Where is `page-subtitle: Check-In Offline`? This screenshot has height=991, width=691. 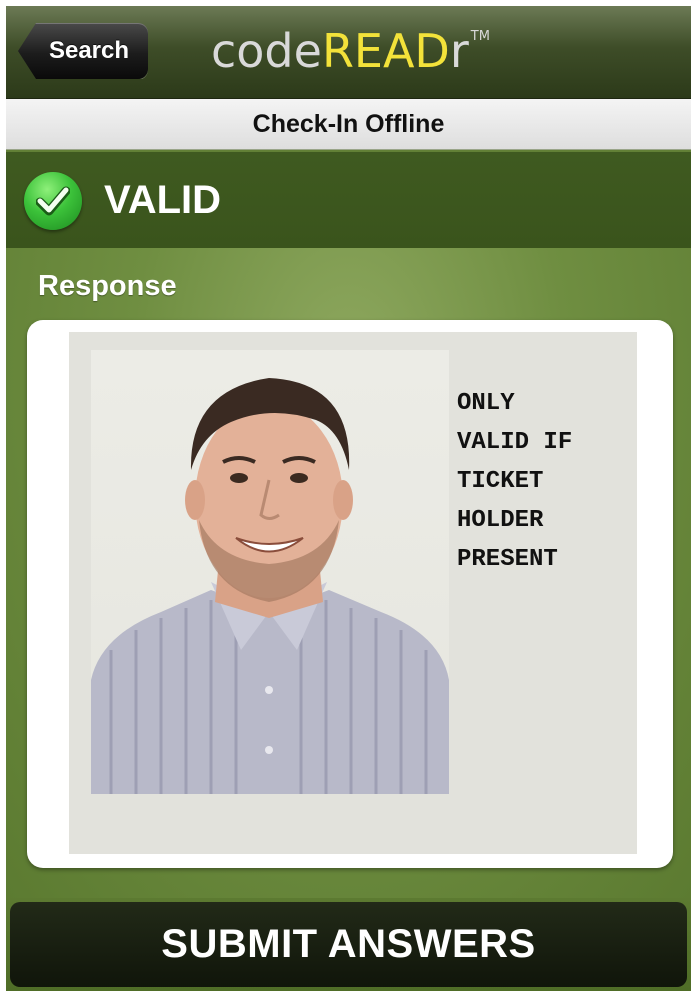
page-subtitle: Check-In Offline is located at coordinates (348, 123).